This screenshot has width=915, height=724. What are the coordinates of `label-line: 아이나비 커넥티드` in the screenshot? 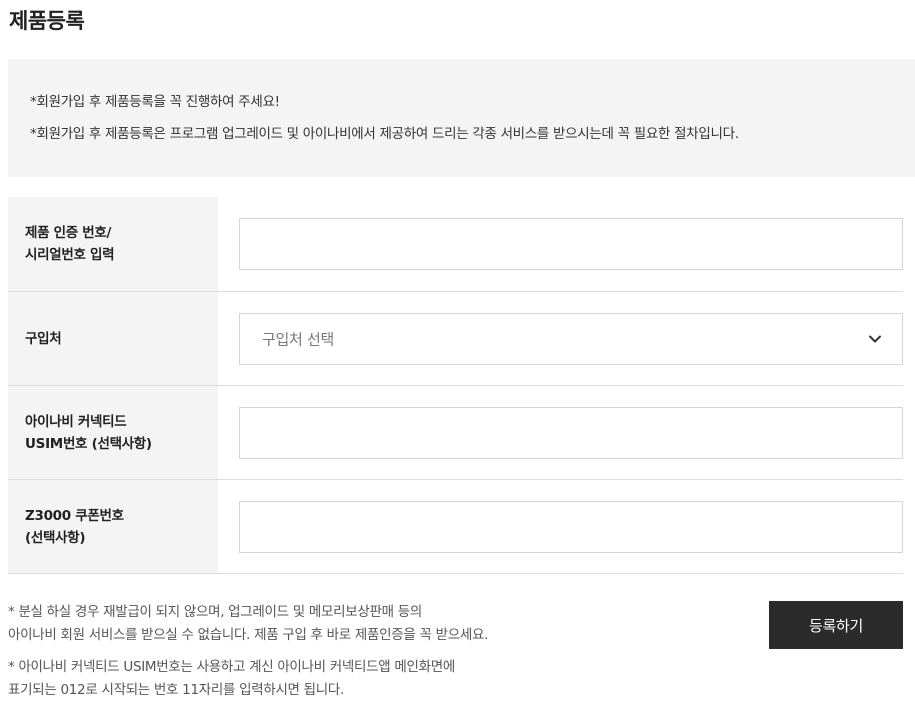 It's located at (76, 421).